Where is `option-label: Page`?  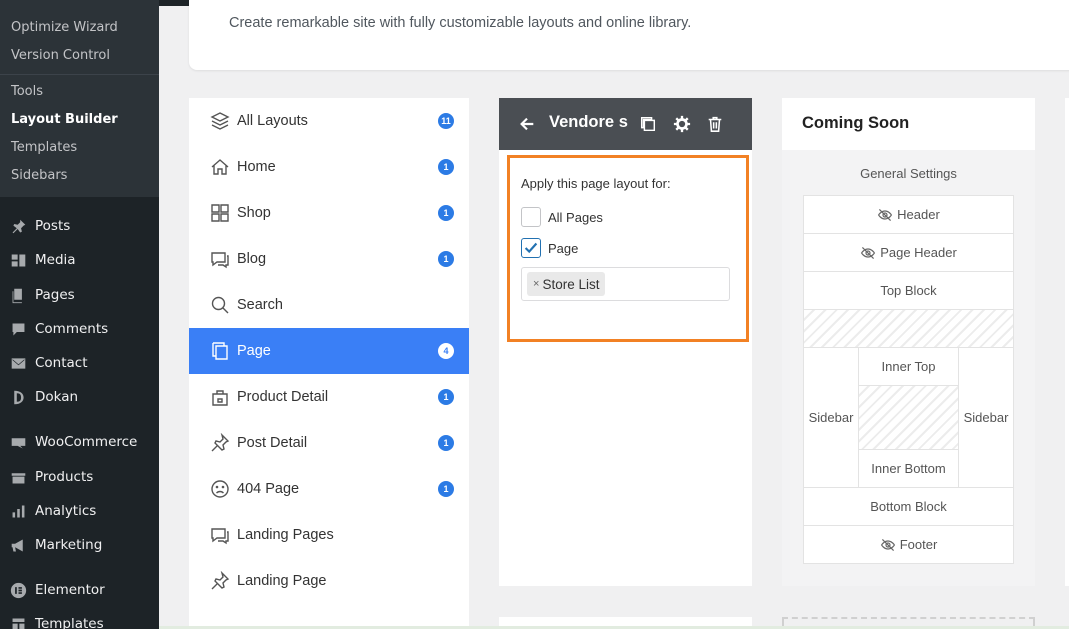
option-label: Page is located at coordinates (563, 248).